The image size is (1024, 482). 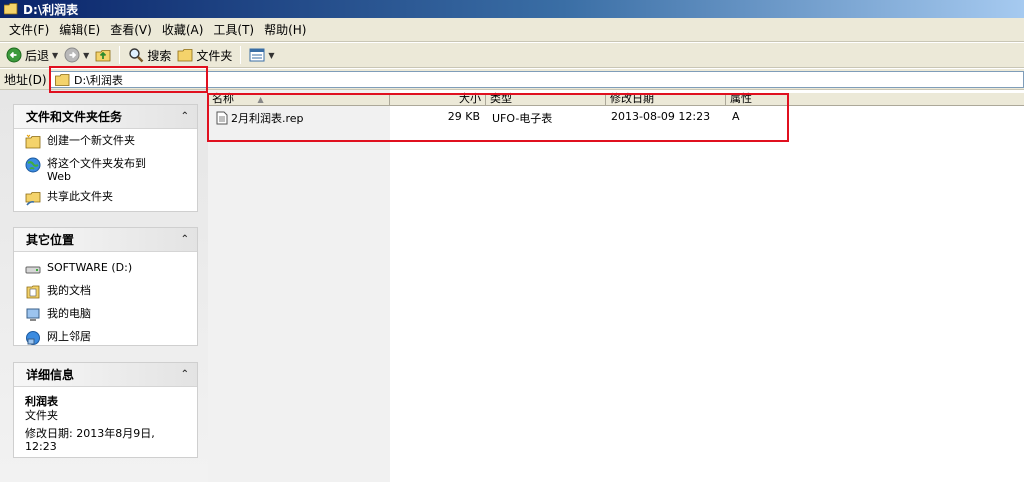 I want to click on my-documents-icon, so click(x=33, y=292).